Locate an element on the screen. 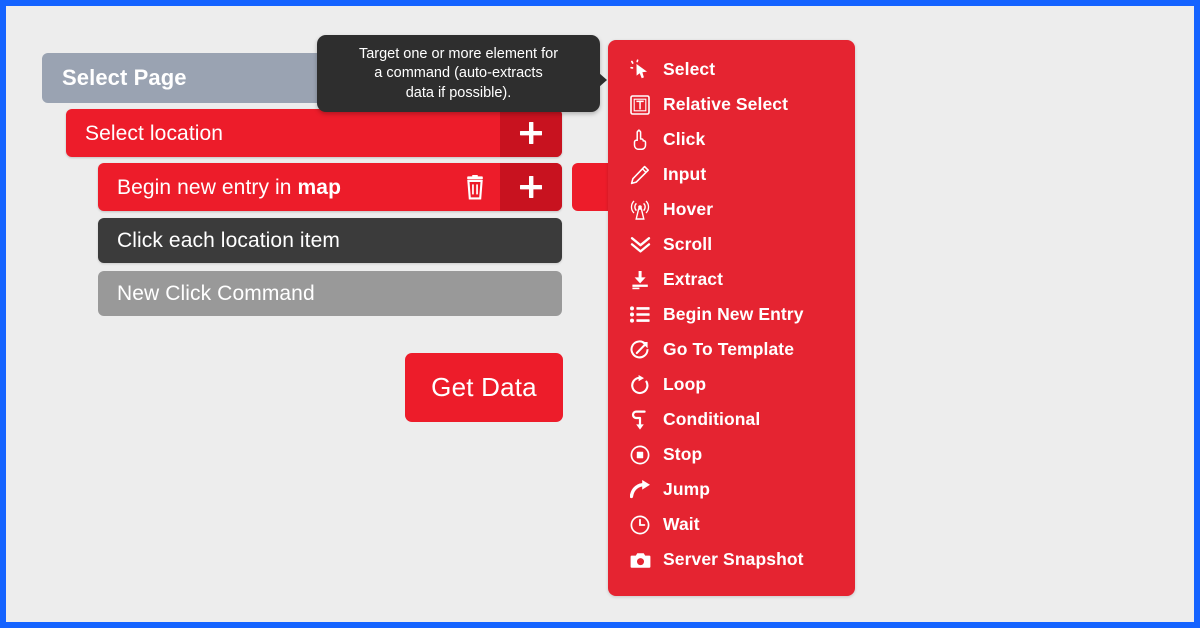 This screenshot has width=1200, height=628. command-item-input: Input is located at coordinates (731, 174).